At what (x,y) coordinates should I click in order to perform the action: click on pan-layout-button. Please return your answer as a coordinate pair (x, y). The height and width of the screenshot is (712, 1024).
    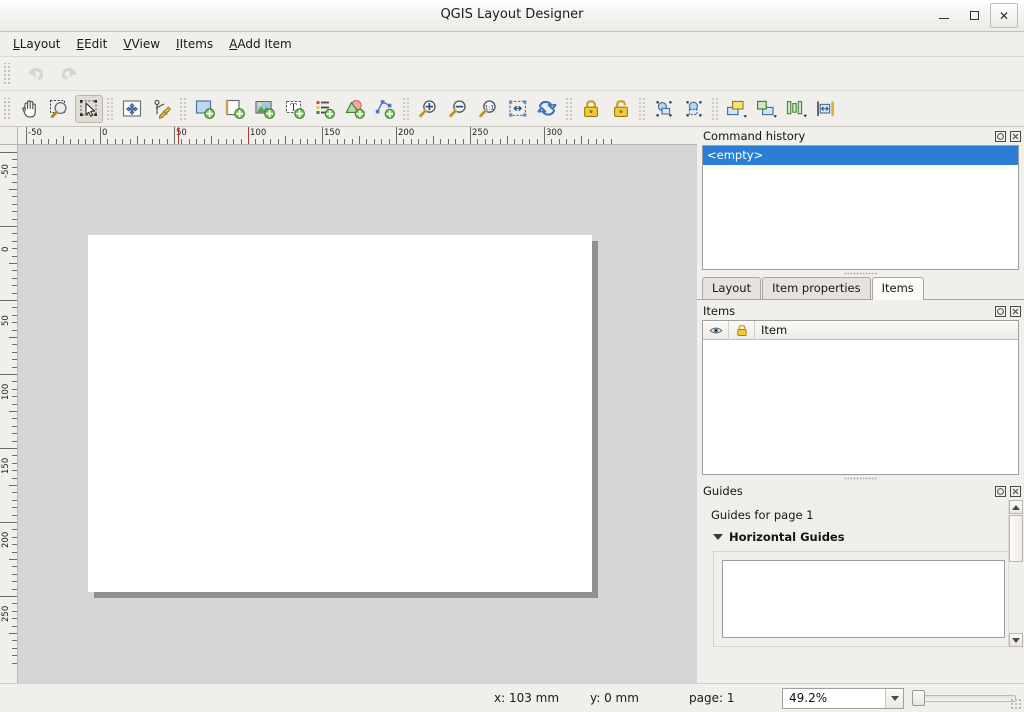
    Looking at the image, I should click on (29, 109).